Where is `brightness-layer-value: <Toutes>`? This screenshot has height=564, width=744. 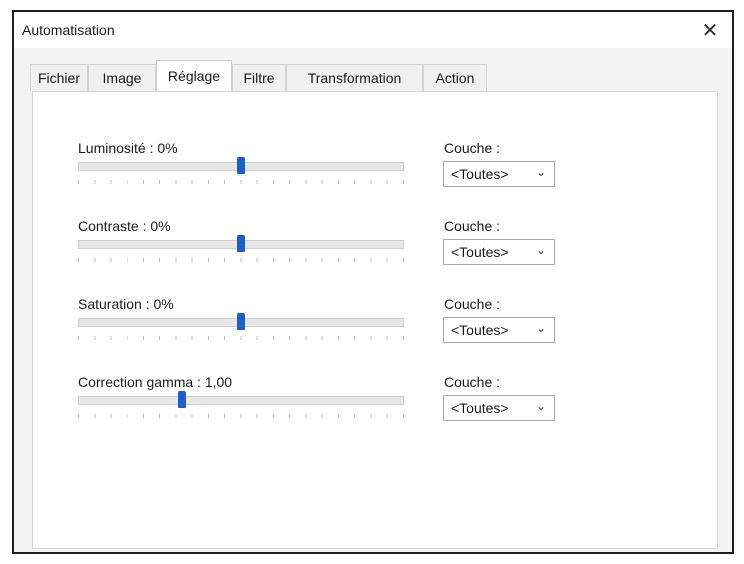
brightness-layer-value: <Toutes> is located at coordinates (480, 174).